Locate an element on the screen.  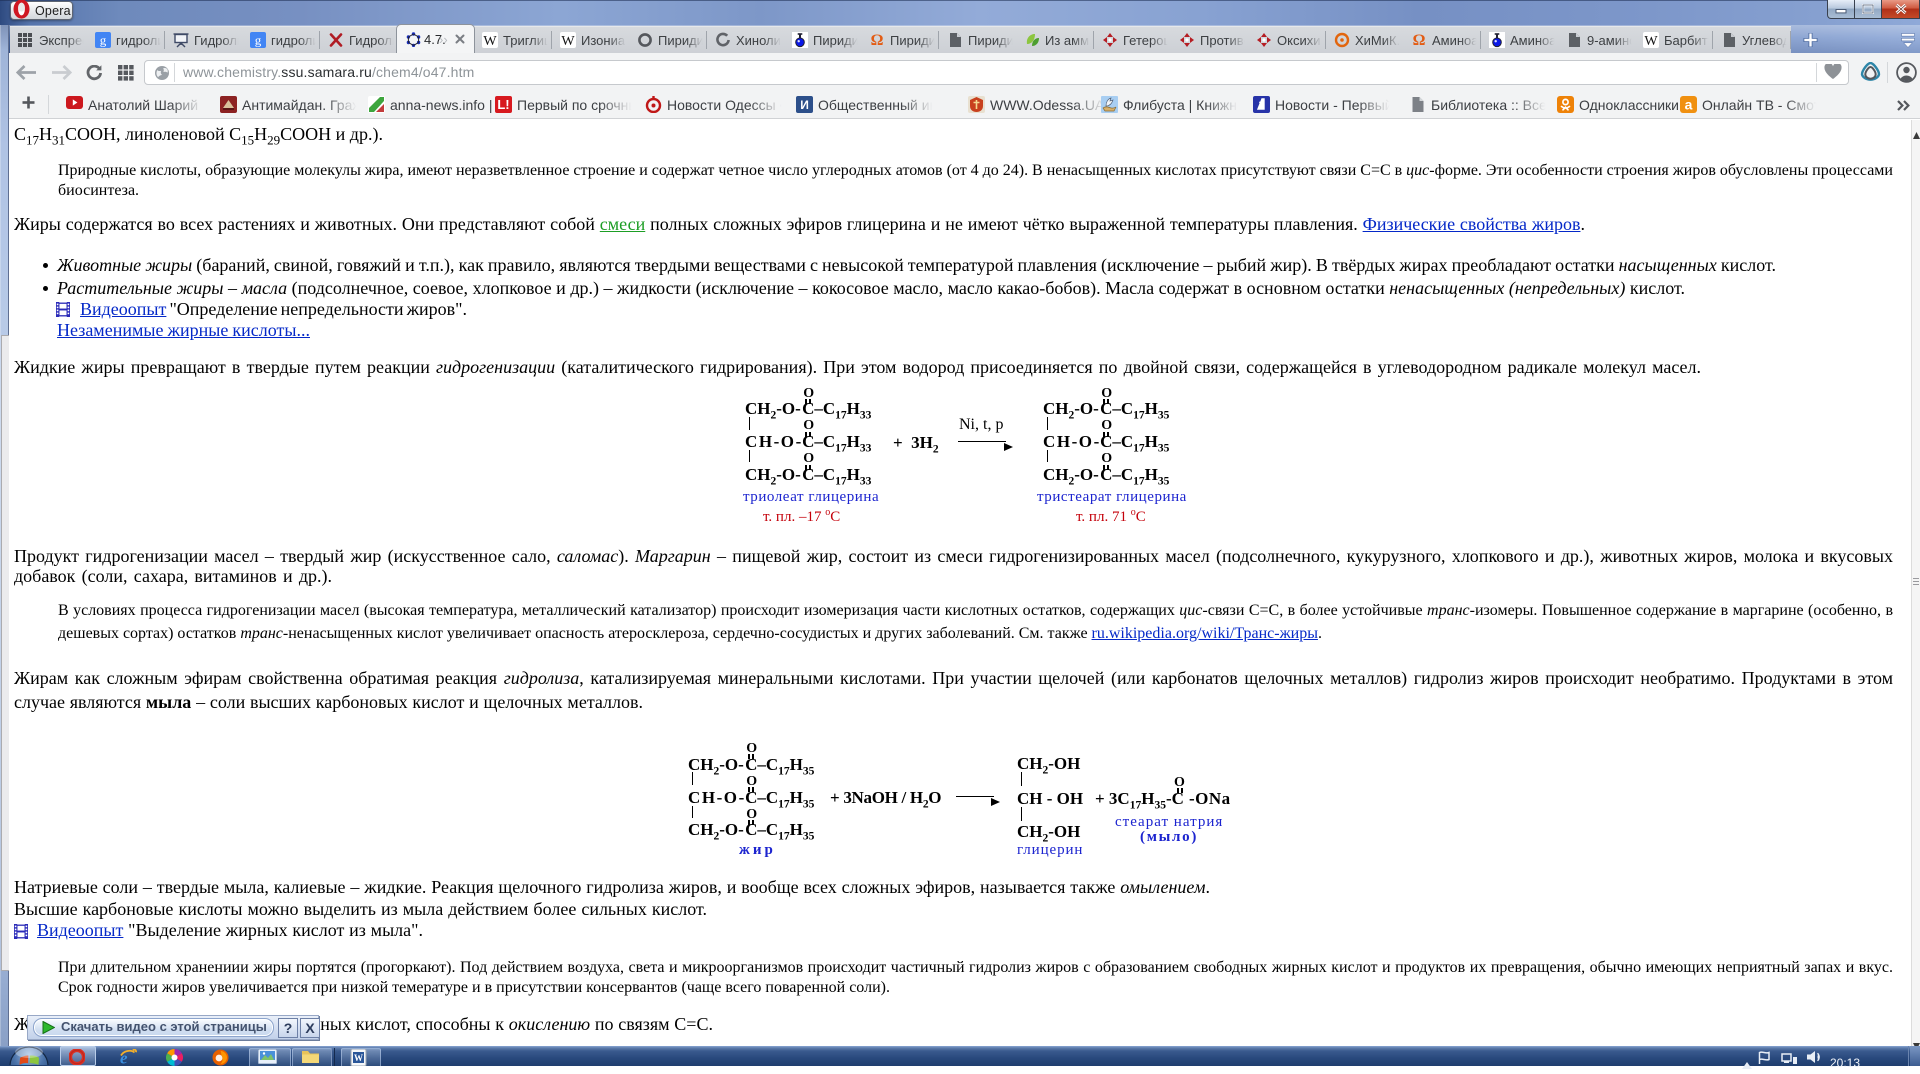
svg-text: L! is located at coordinates (503, 104).